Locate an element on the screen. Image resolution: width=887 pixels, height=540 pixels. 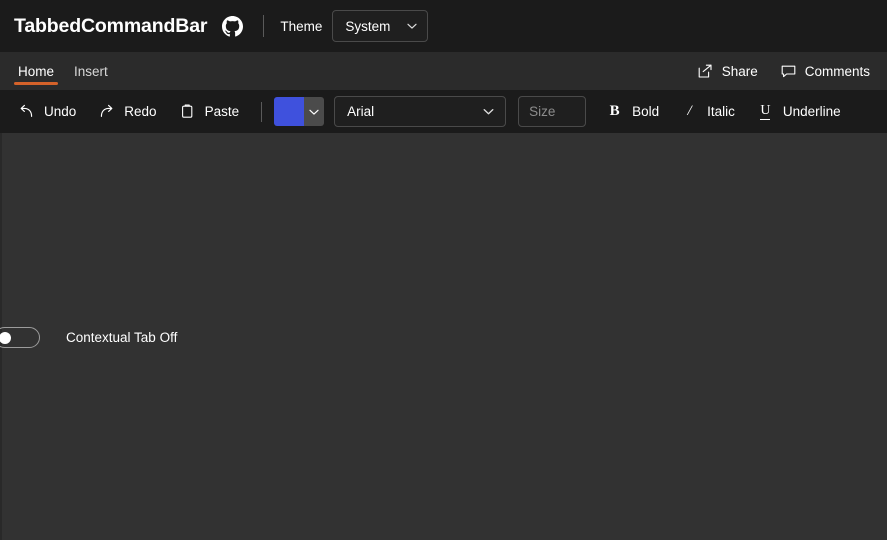
paste-icon is located at coordinates (187, 111).